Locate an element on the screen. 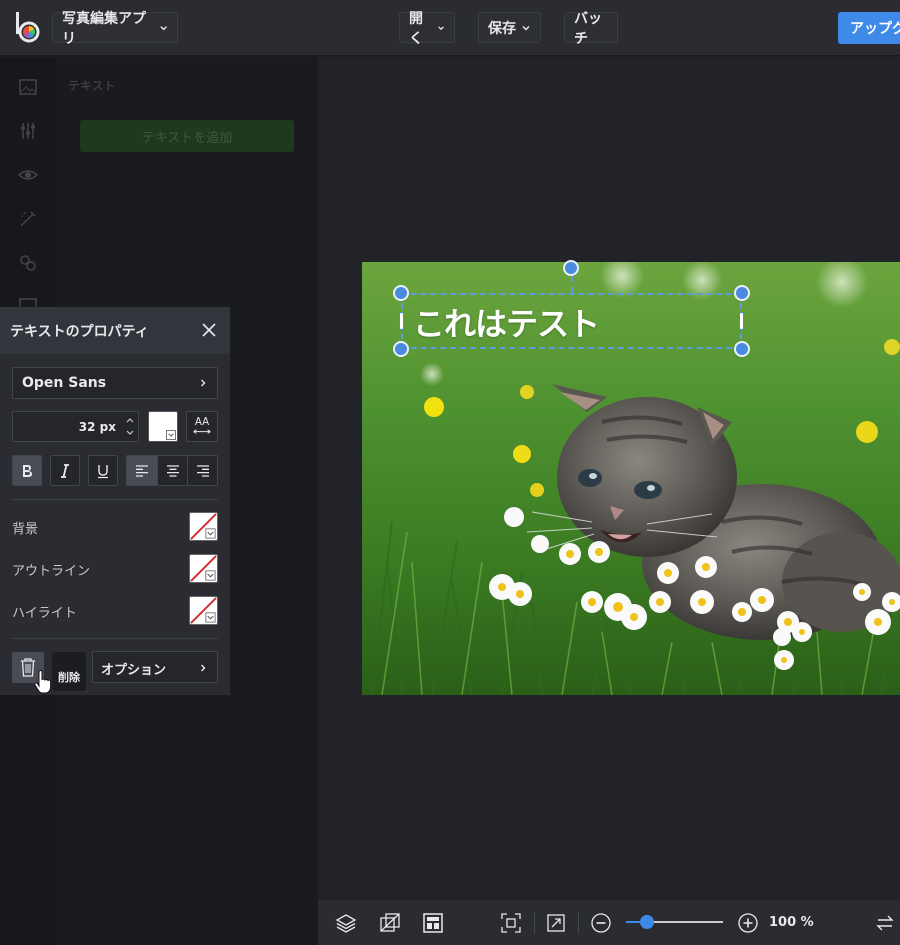 This screenshot has width=900, height=945. delete-tooltip-label: 削除 is located at coordinates (69, 677).